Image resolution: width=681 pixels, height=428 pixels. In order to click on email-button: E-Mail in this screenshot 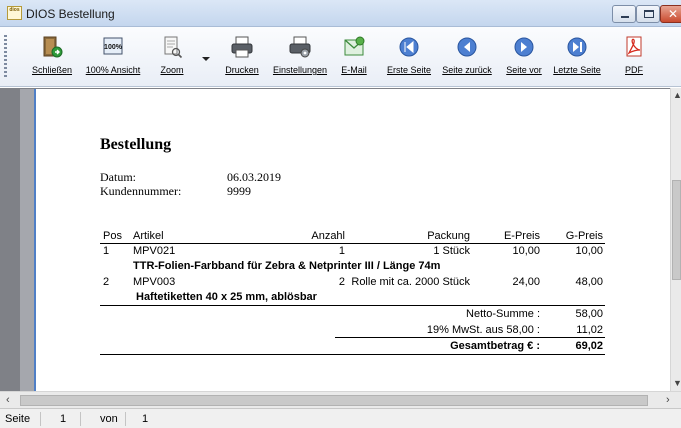, I will do `click(354, 57)`.